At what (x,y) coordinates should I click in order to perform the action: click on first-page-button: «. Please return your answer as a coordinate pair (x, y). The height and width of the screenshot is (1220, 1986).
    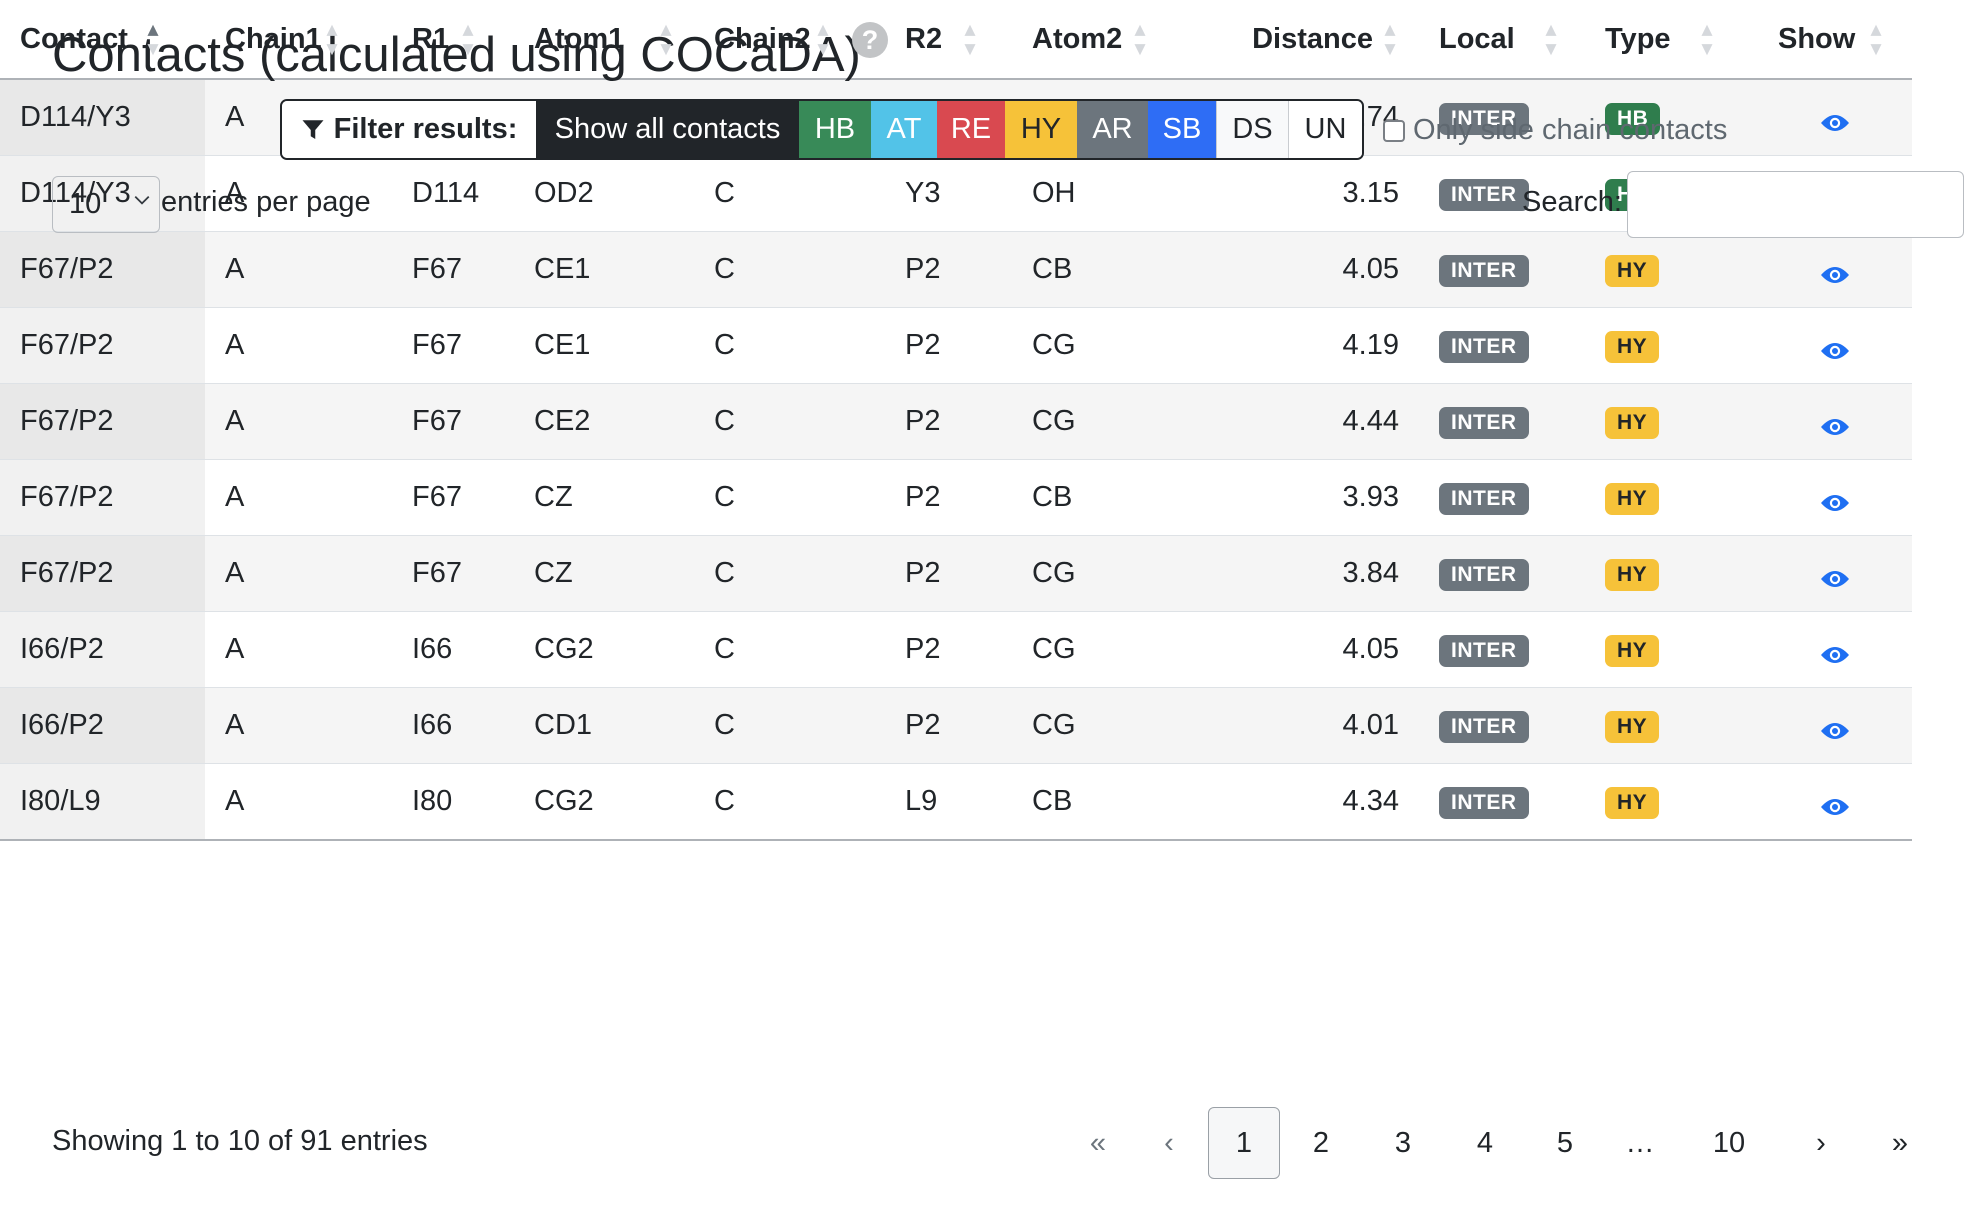
    Looking at the image, I should click on (1098, 1143).